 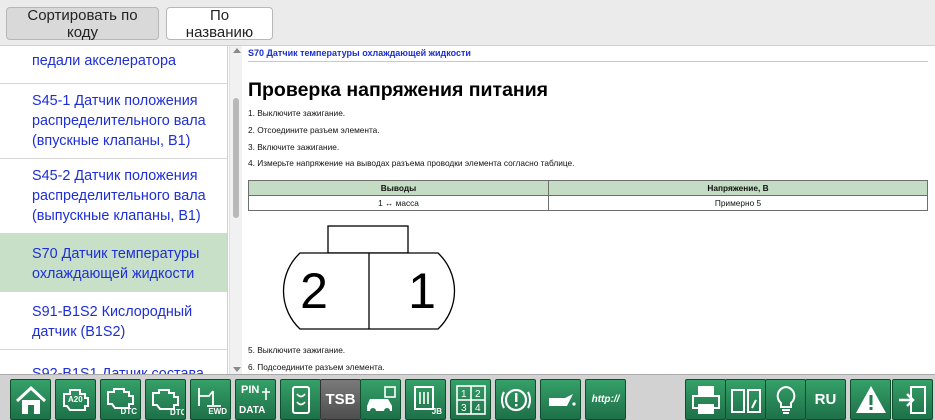 I want to click on oil-can-icon, so click(x=562, y=399).